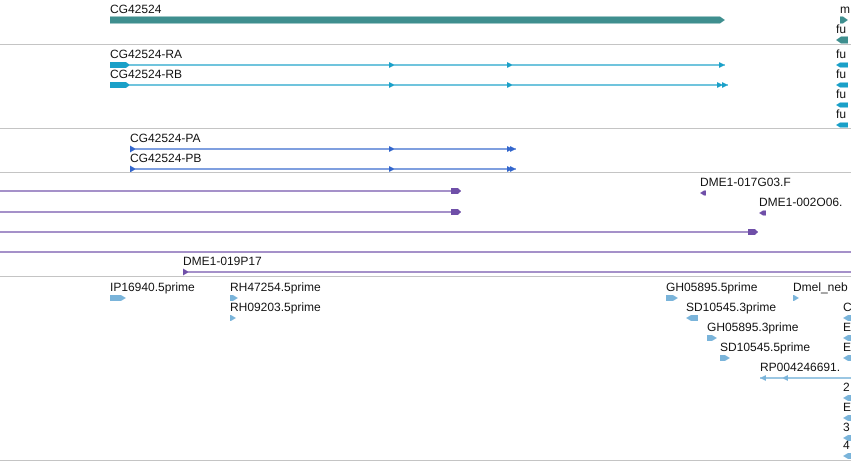 The width and height of the screenshot is (851, 461). What do you see at coordinates (731, 307) in the screenshot?
I see `feature-label: SD10545.3prime` at bounding box center [731, 307].